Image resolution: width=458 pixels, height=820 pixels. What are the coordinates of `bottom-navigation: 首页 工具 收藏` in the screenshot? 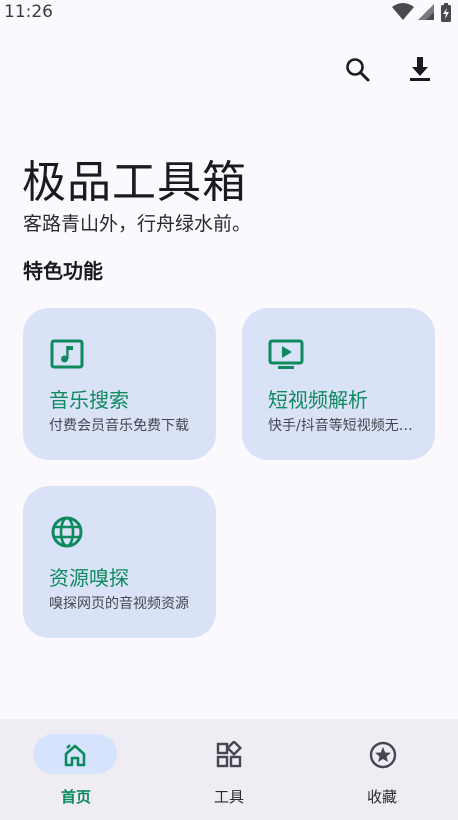 It's located at (229, 769).